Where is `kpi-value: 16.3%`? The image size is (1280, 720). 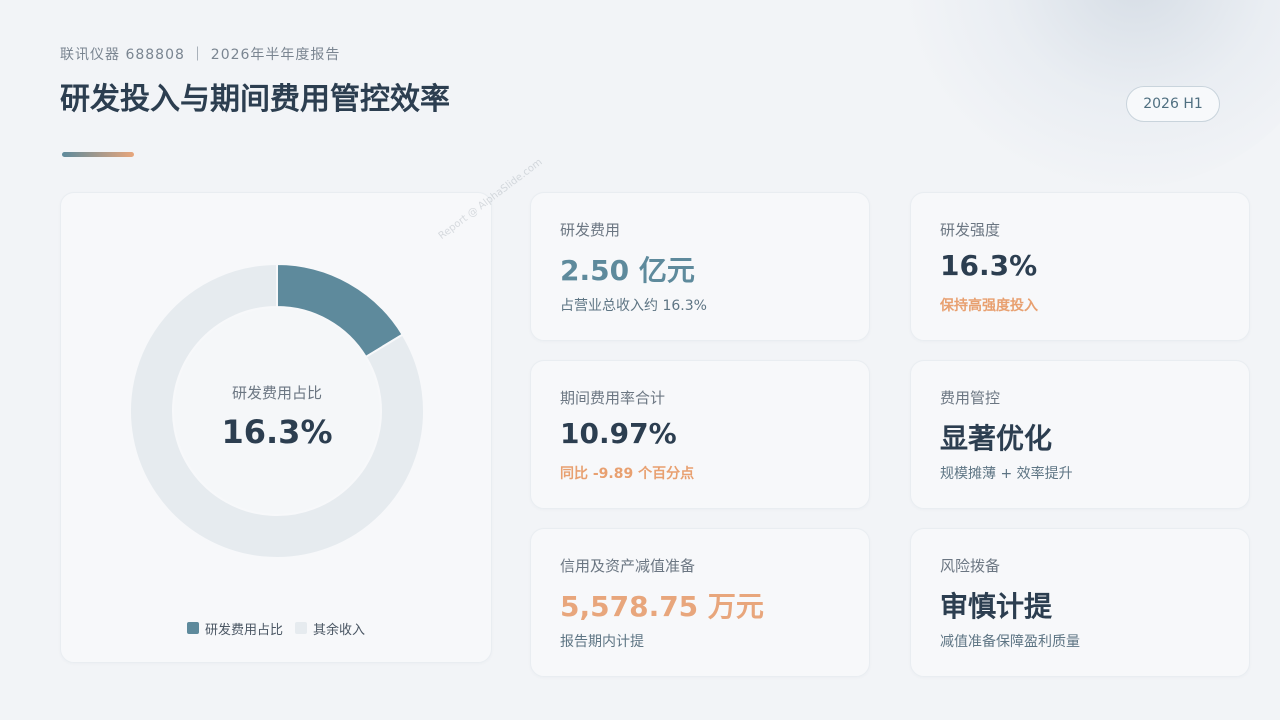 kpi-value: 16.3% is located at coordinates (989, 265).